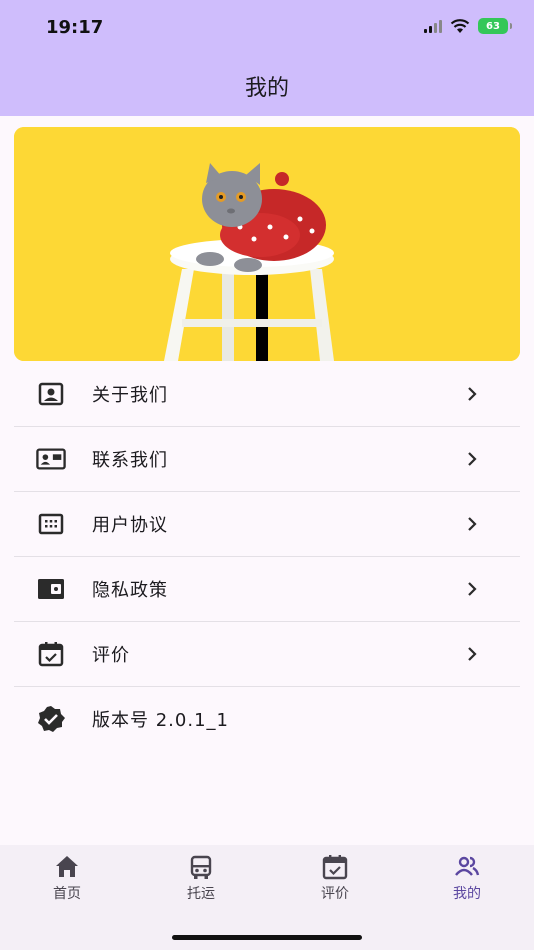  I want to click on menu-item-rating: 评价, so click(267, 654).